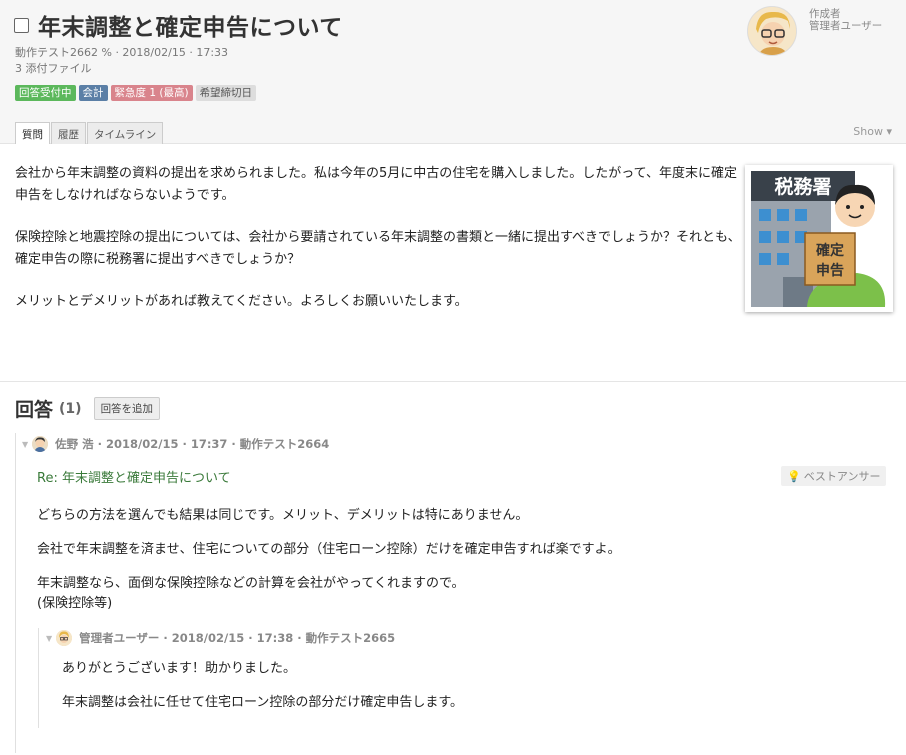 The height and width of the screenshot is (755, 906). I want to click on title-row: 年末調整と確定申告について, so click(178, 25).